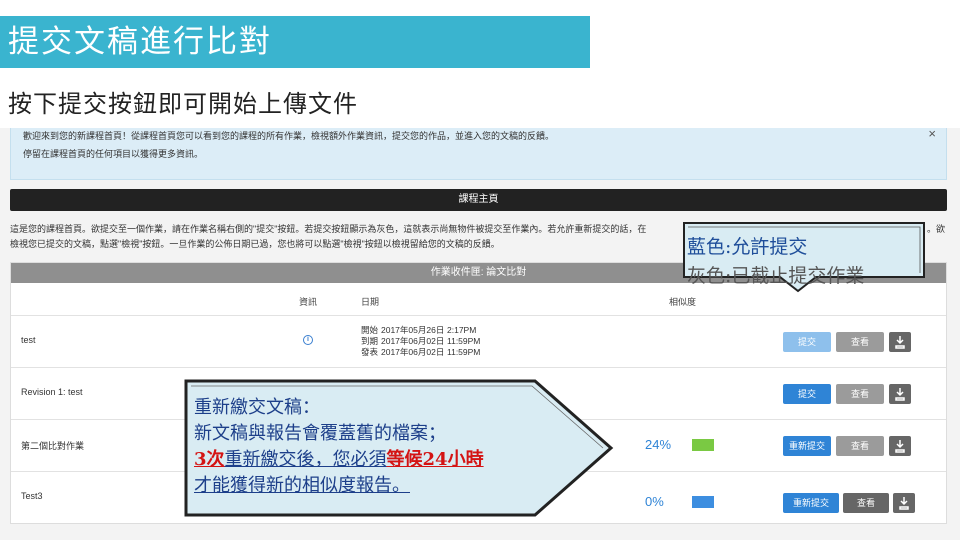  Describe the element at coordinates (209, 459) in the screenshot. I see `resubmit-count: 3次` at that location.